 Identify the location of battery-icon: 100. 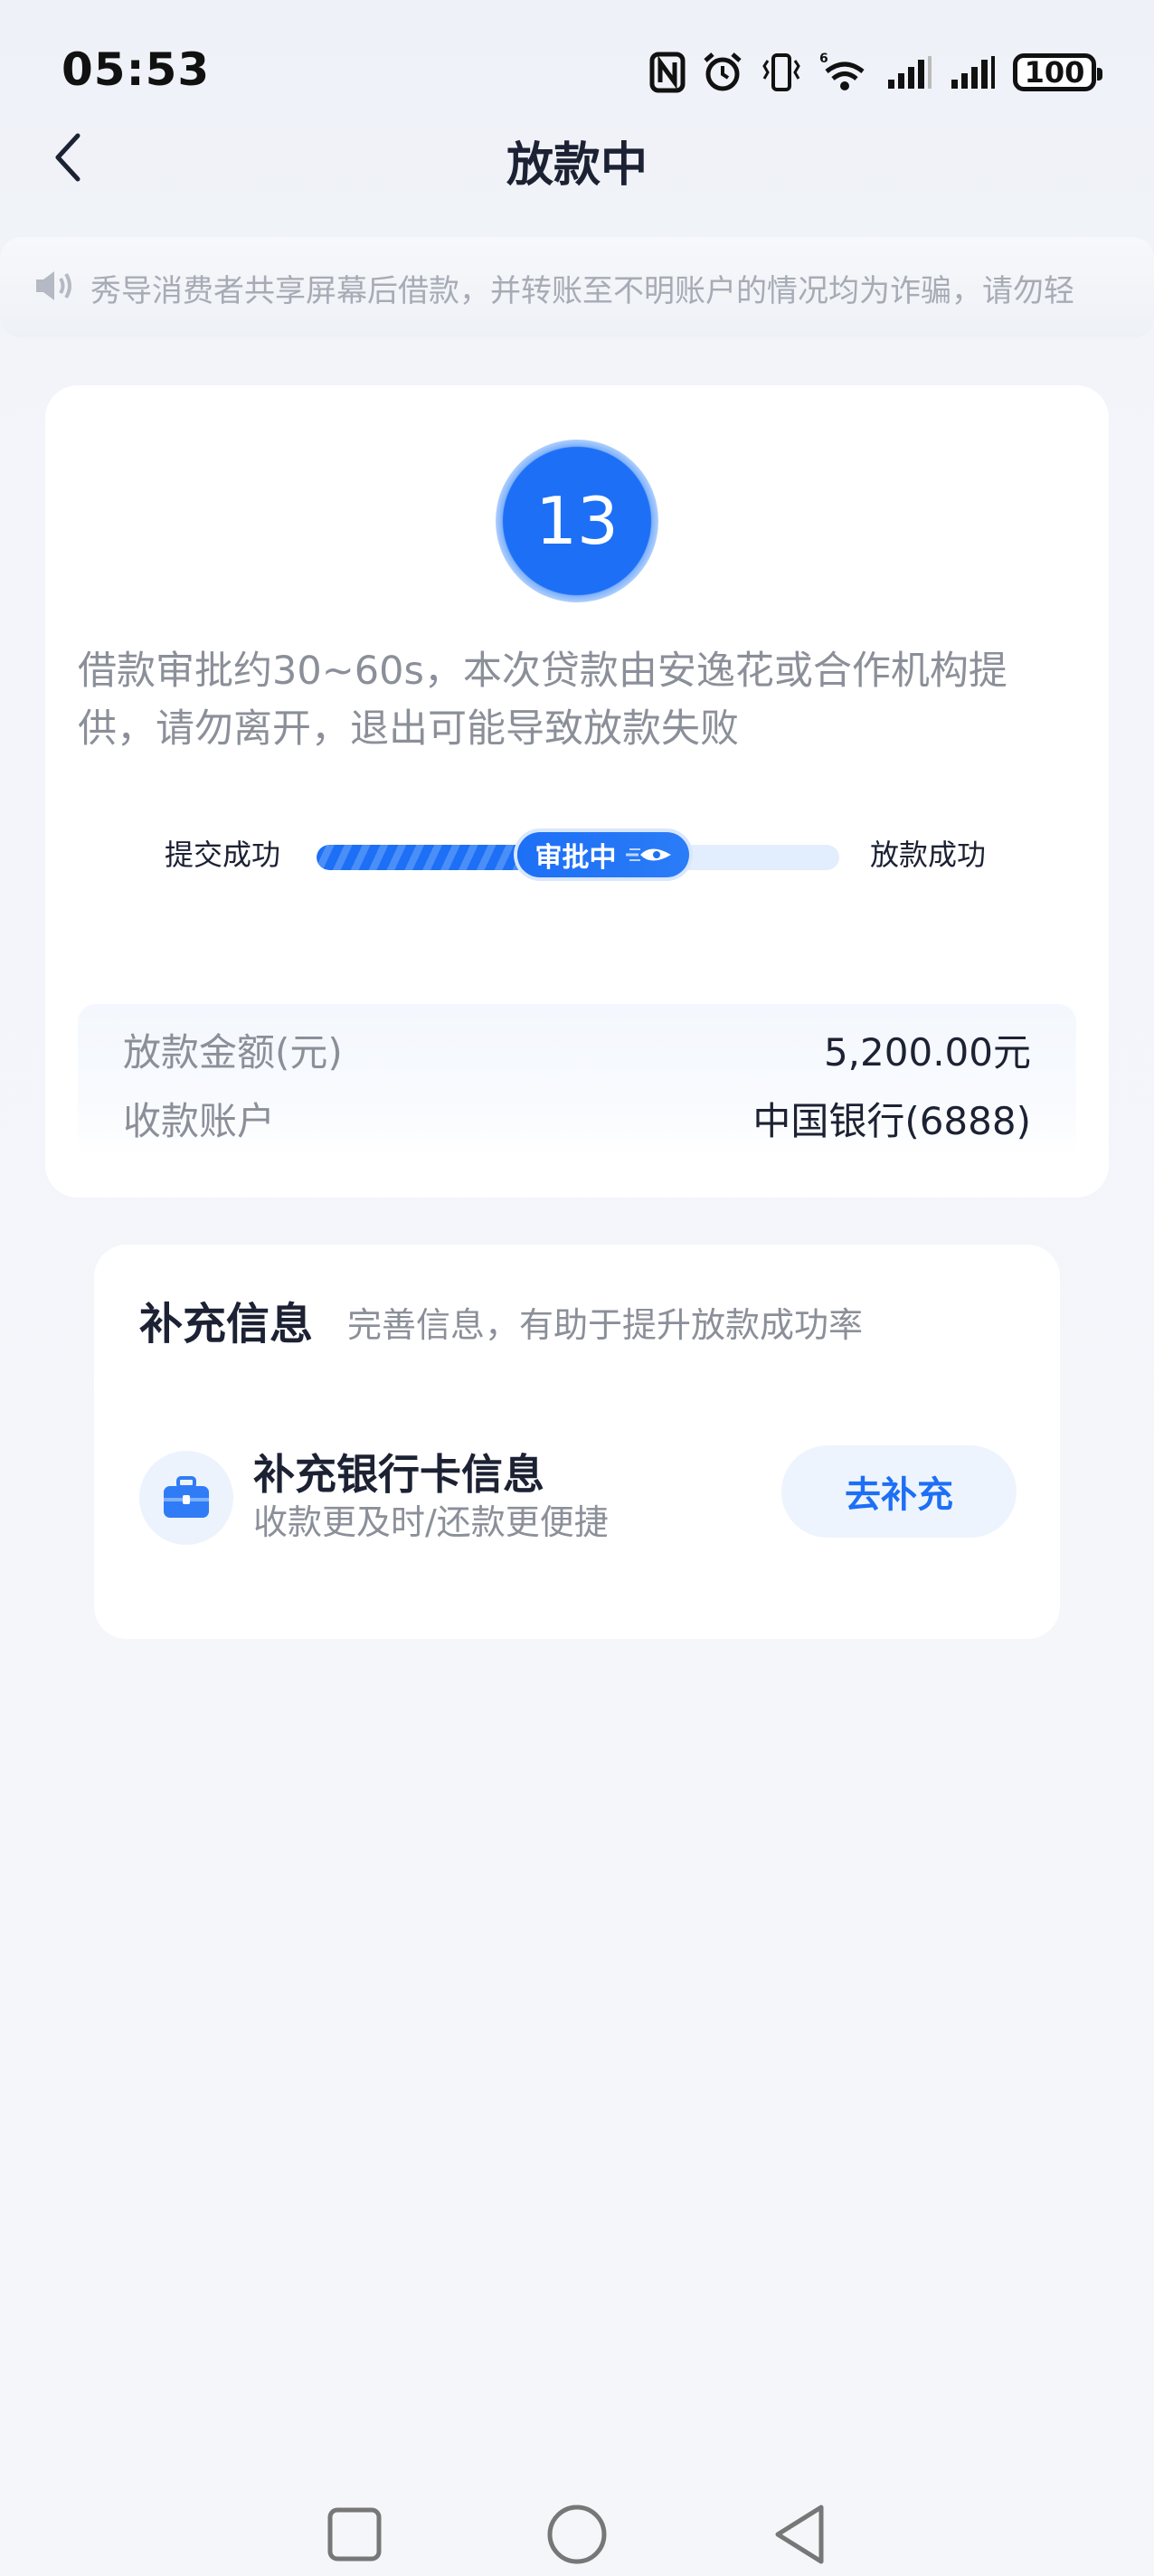
(1057, 72).